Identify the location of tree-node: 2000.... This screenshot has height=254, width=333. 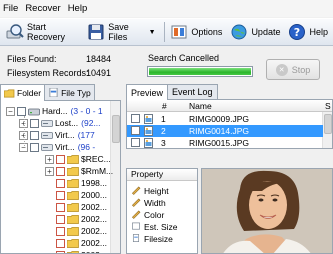
(76, 195).